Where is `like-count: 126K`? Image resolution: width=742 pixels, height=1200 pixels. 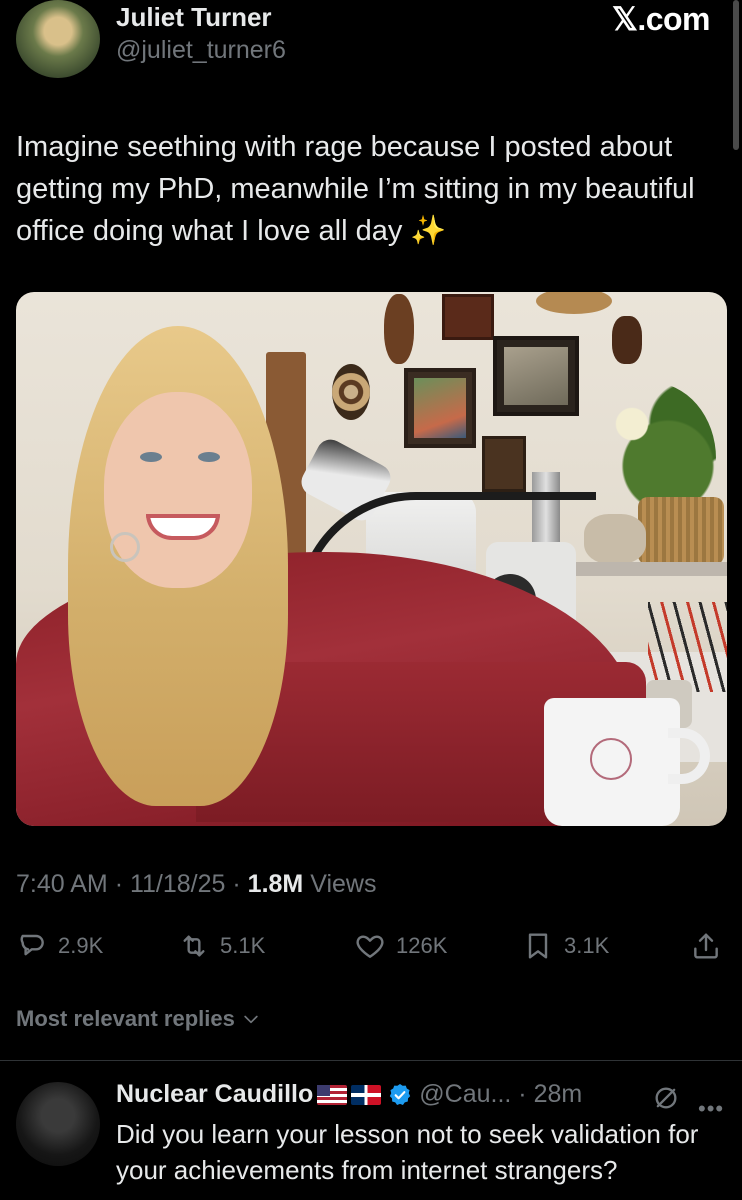
like-count: 126K is located at coordinates (422, 945).